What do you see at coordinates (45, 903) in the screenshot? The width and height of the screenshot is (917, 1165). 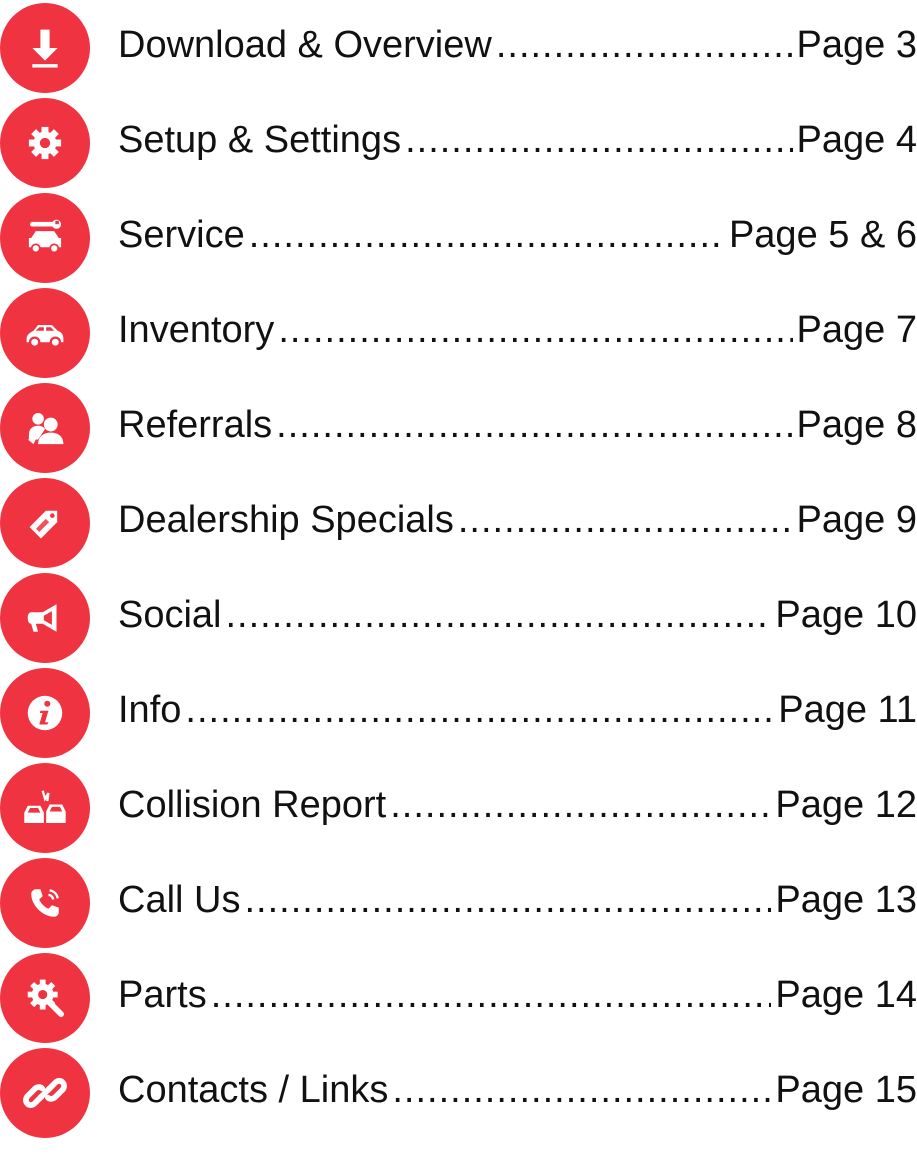 I see `phone-icon` at bounding box center [45, 903].